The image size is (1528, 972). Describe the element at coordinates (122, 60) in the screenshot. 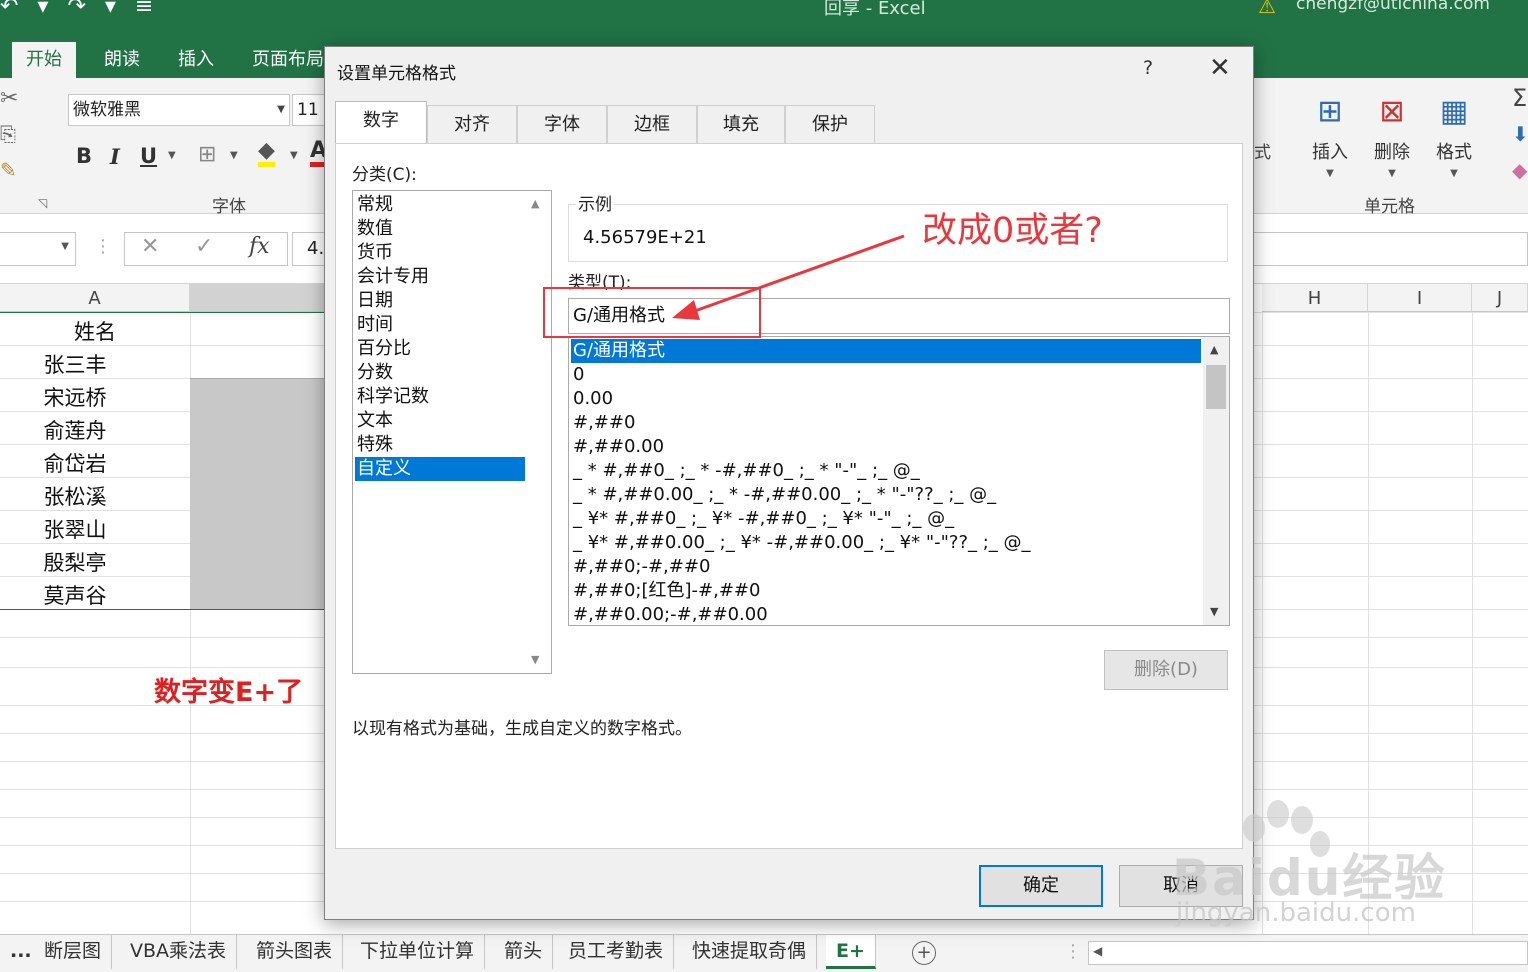

I see `tab-read-aloud: 朗读` at that location.